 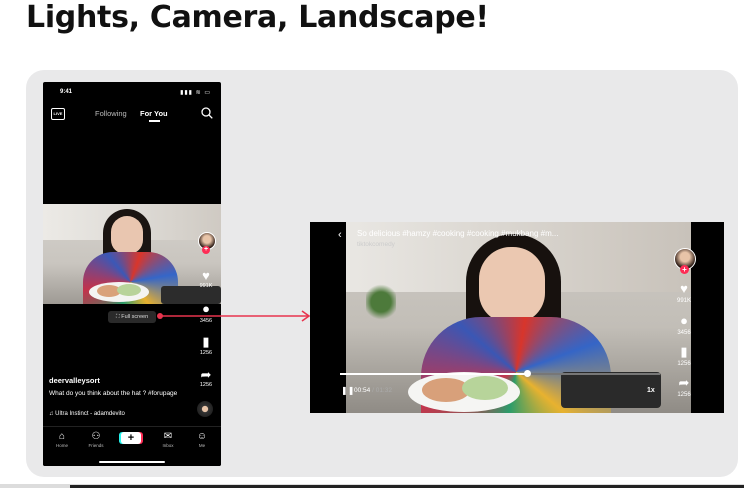 I want to click on profile-icon: ☺, so click(x=202, y=436).